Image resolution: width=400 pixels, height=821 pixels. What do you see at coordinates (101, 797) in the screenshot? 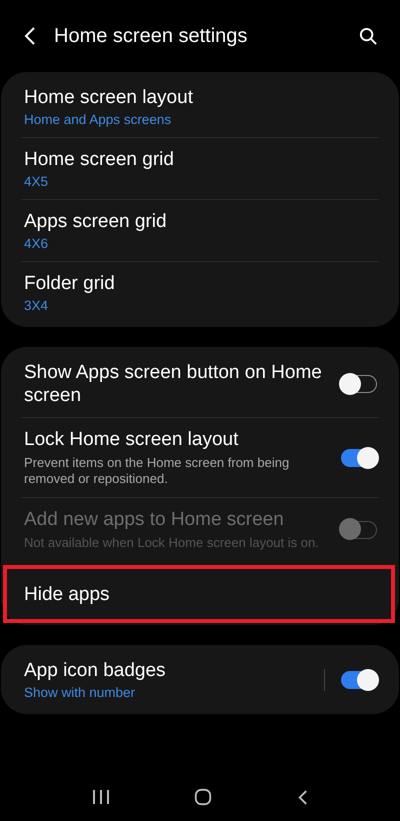
I see `recent-apps-icon` at bounding box center [101, 797].